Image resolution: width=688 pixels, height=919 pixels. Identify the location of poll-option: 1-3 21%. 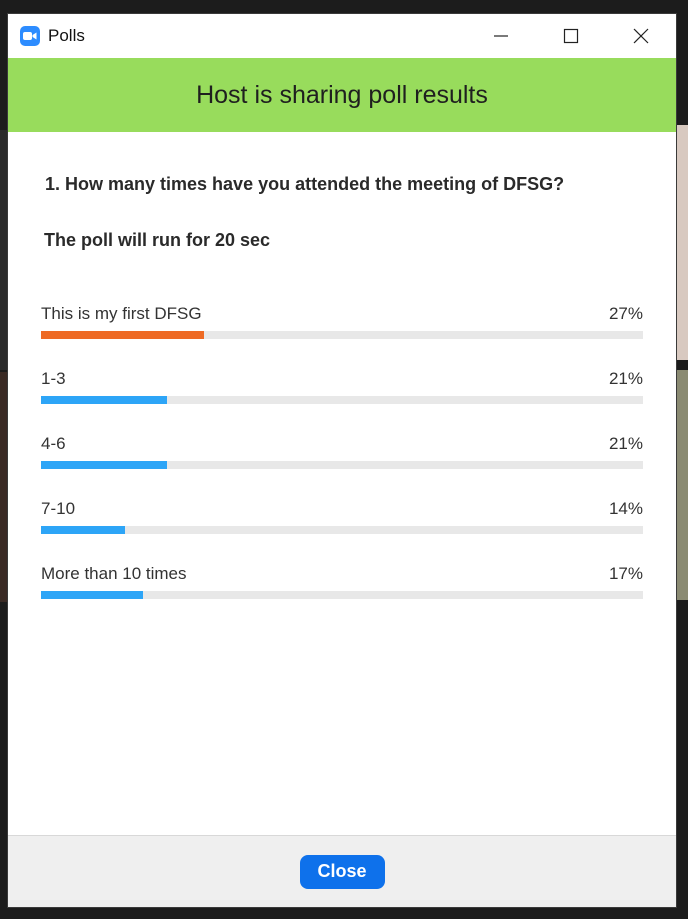
(342, 400).